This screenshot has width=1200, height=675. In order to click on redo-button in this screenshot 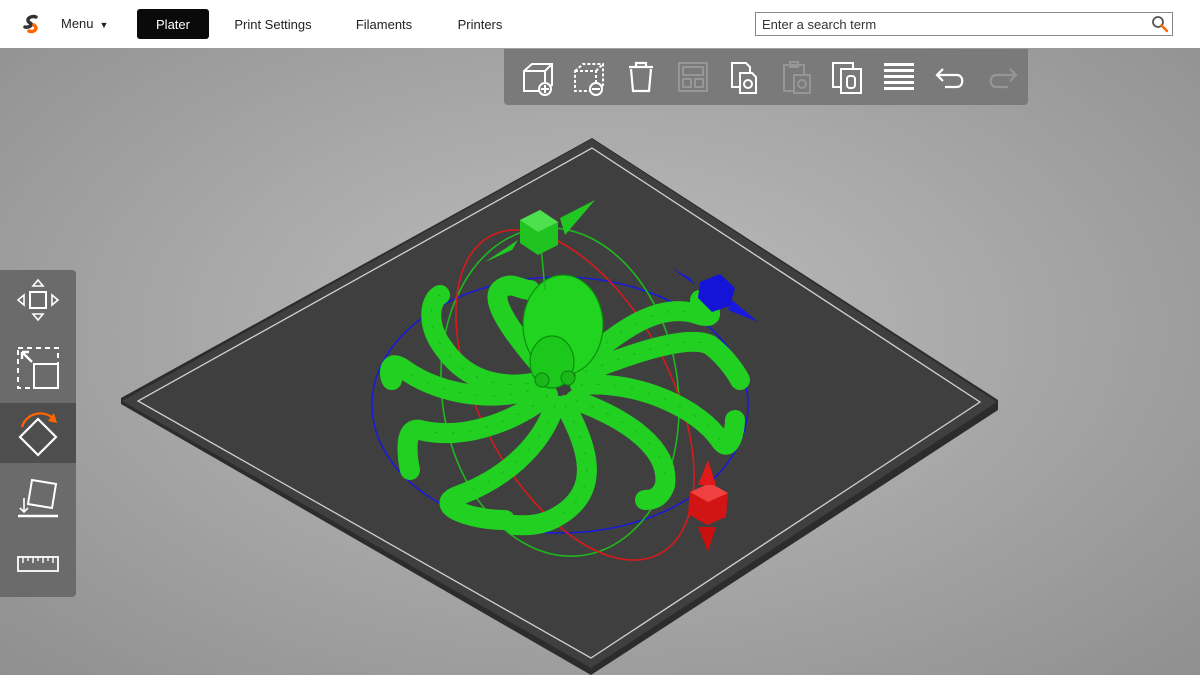, I will do `click(1002, 77)`.